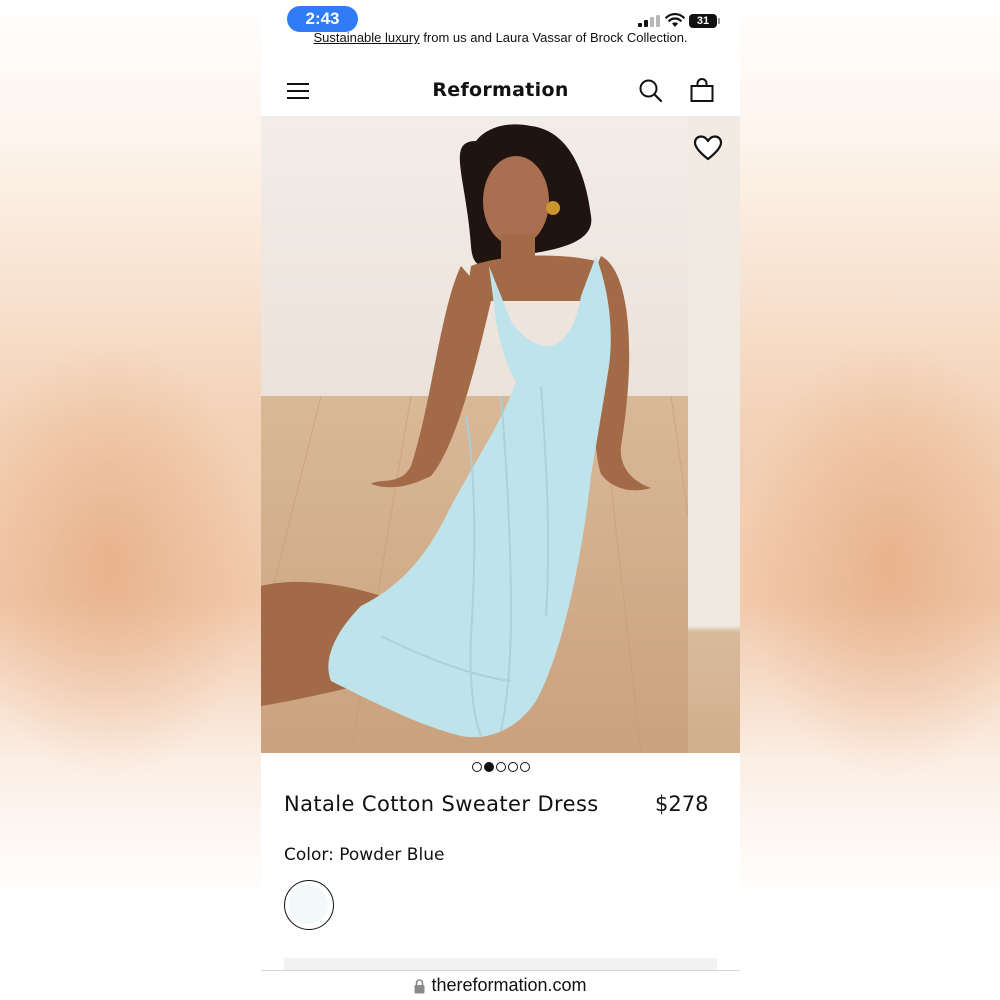  What do you see at coordinates (419, 986) in the screenshot?
I see `lock-icon` at bounding box center [419, 986].